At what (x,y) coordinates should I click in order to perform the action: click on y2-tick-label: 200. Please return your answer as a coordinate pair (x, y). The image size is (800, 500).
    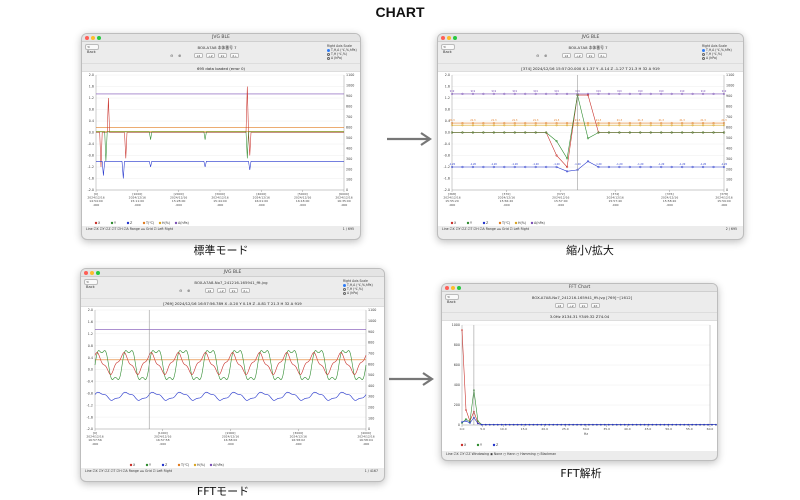
    Looking at the image, I should click on (349, 169).